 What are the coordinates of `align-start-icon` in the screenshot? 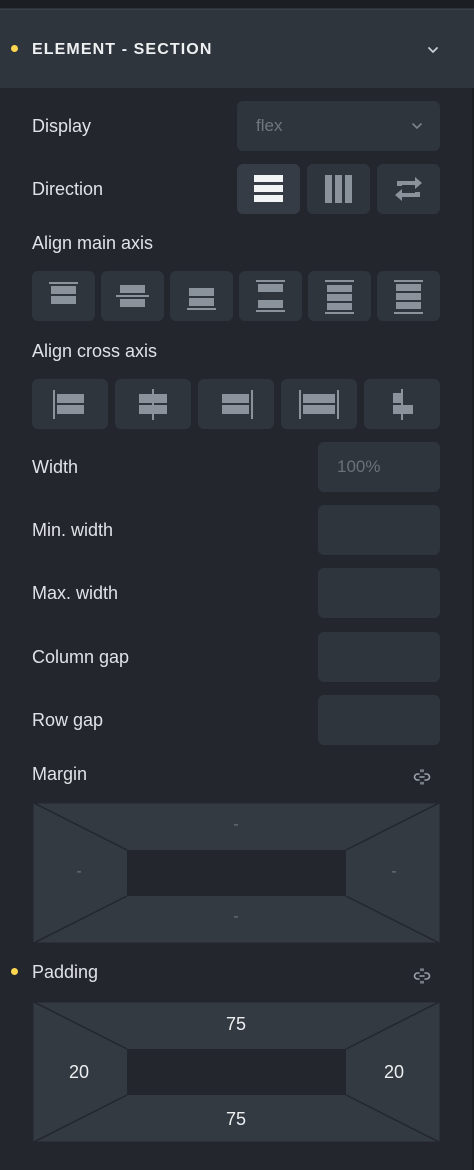 It's located at (63, 293).